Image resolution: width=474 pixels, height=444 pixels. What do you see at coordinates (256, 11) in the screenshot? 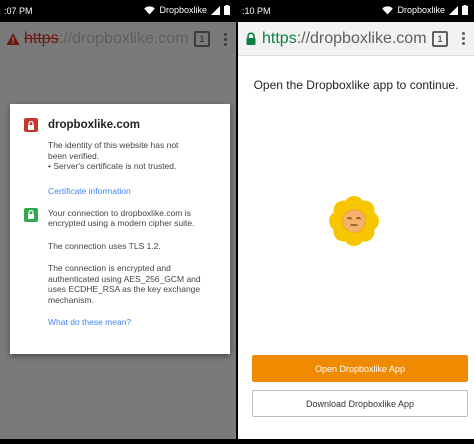
I see `status-time: :10 PM` at bounding box center [256, 11].